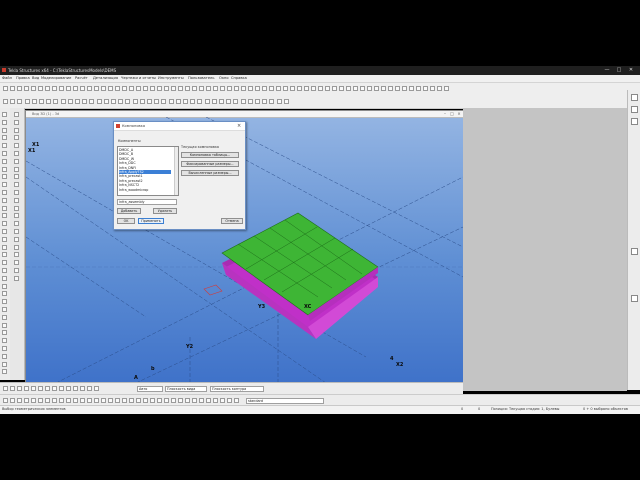  What do you see at coordinates (631, 70) in the screenshot?
I see `close-button: ✕` at bounding box center [631, 70].